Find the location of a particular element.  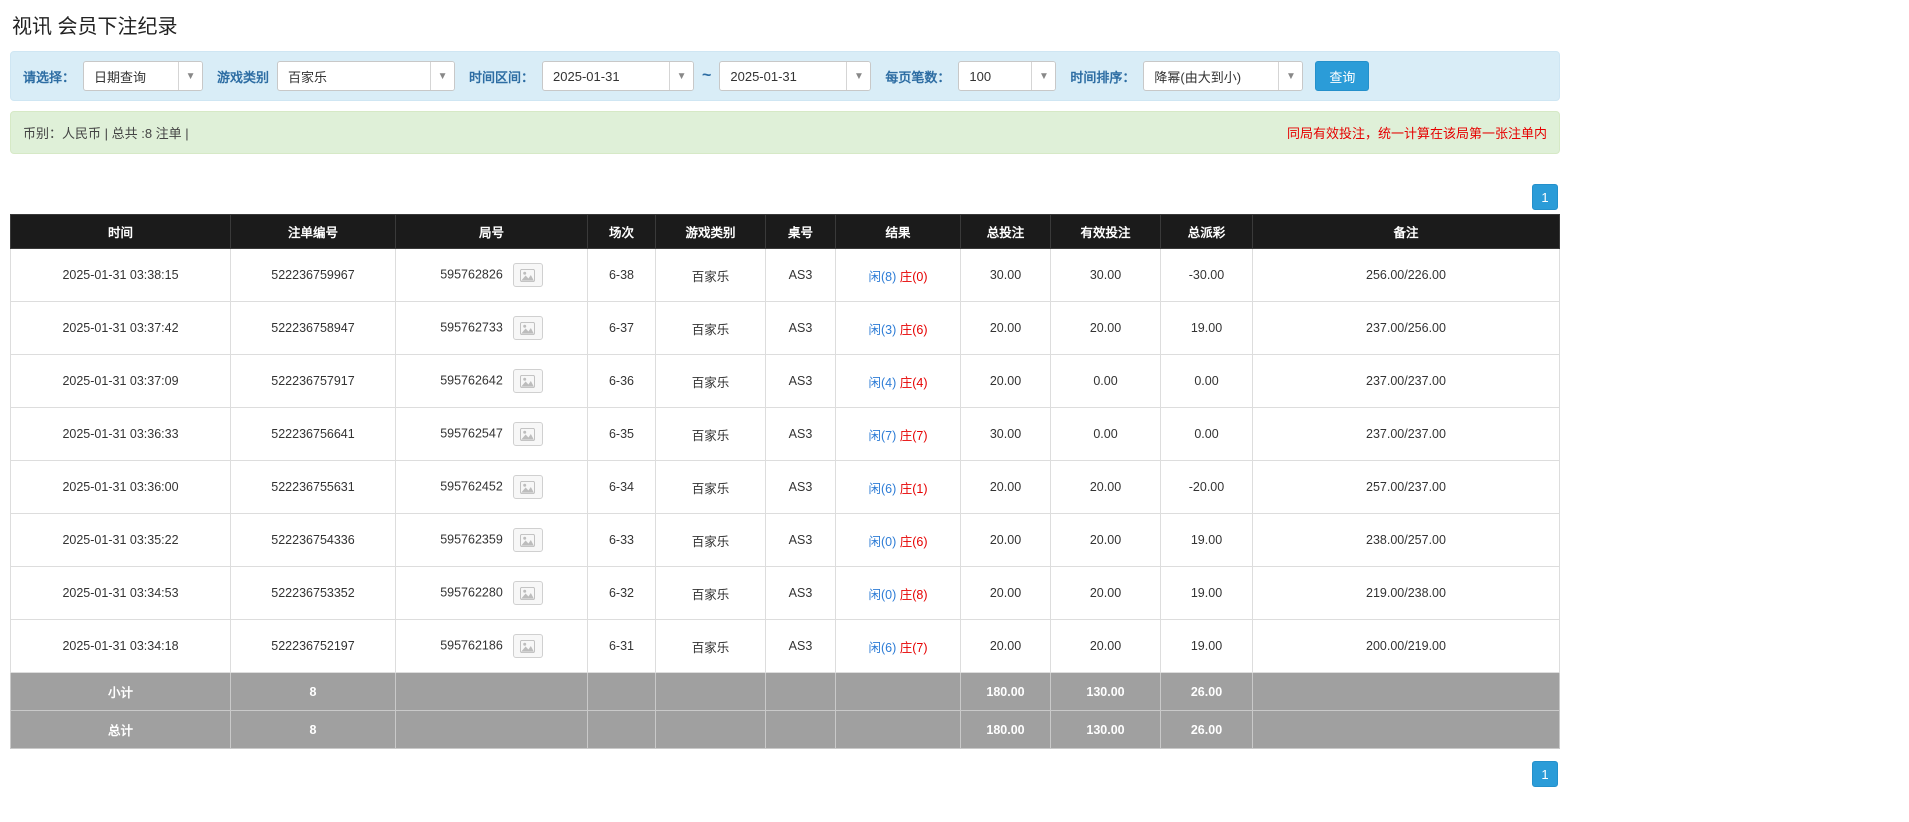

page-size-label: 每页笔数： is located at coordinates (918, 77).